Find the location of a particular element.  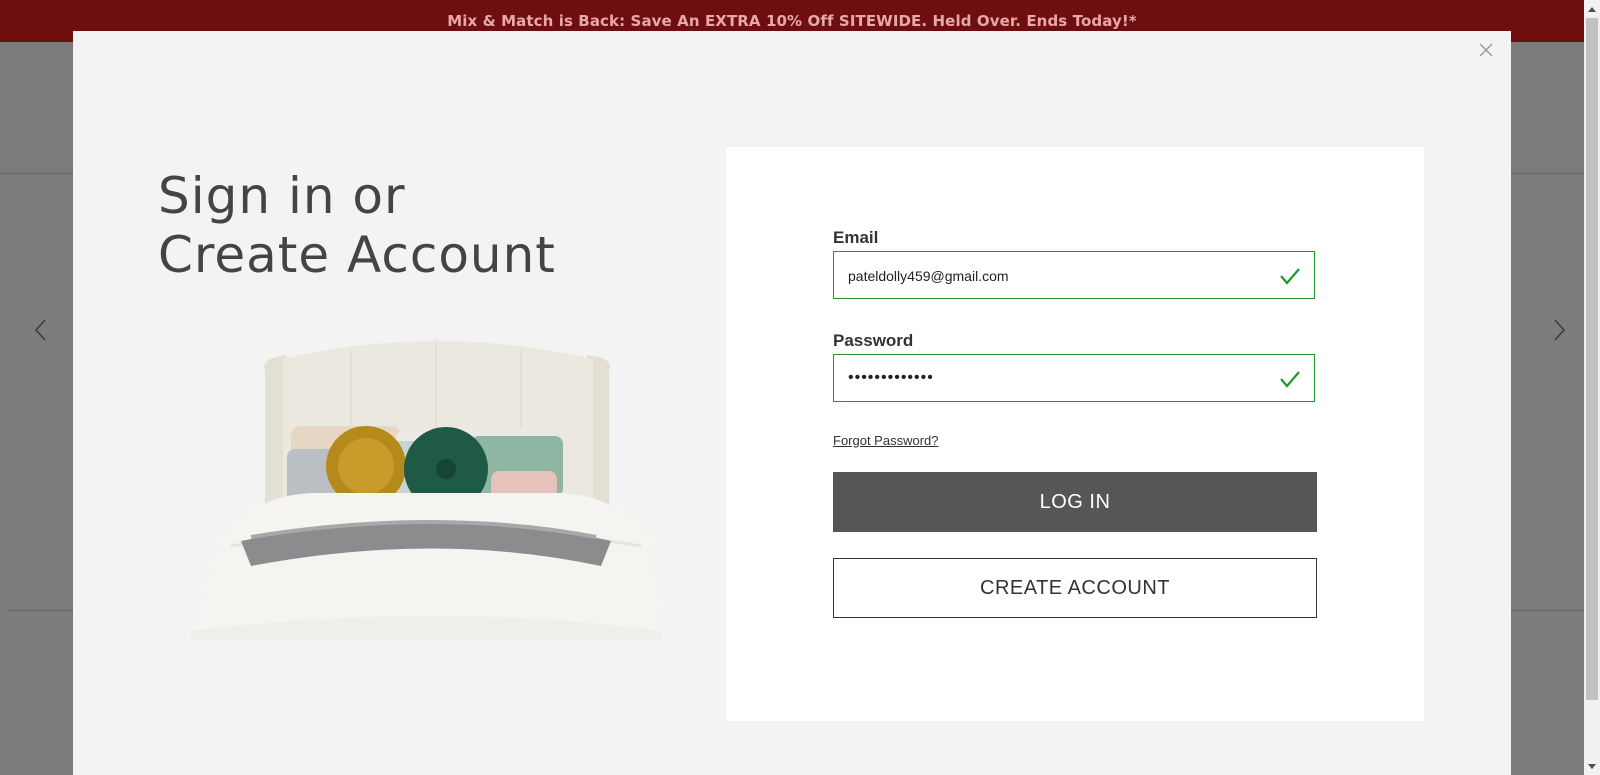

modal-heading: Sign in or Create Account is located at coordinates (357, 226).